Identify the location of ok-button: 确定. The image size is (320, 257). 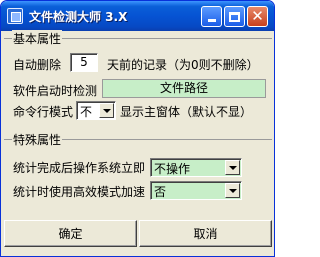
(70, 233).